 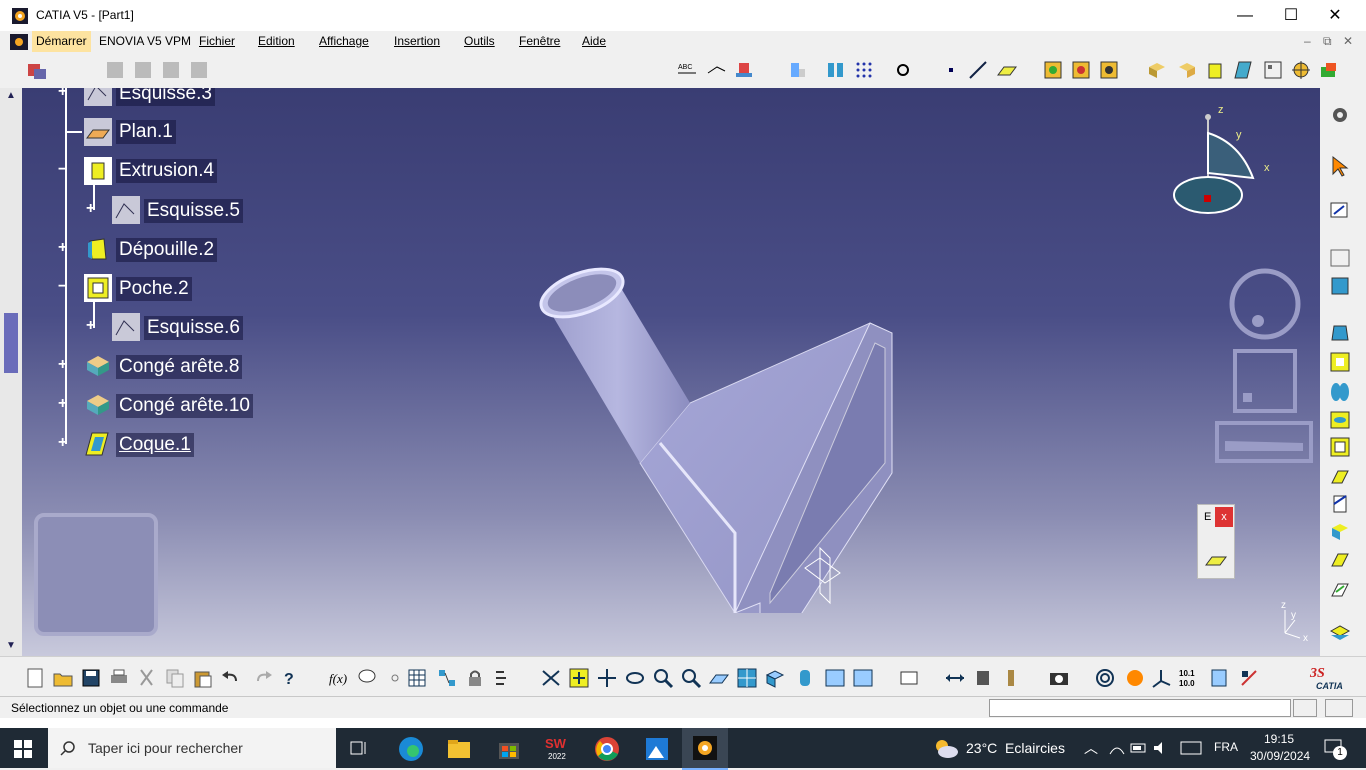 What do you see at coordinates (11, 372) in the screenshot?
I see `tree-scrollbar: ▲ ▼` at bounding box center [11, 372].